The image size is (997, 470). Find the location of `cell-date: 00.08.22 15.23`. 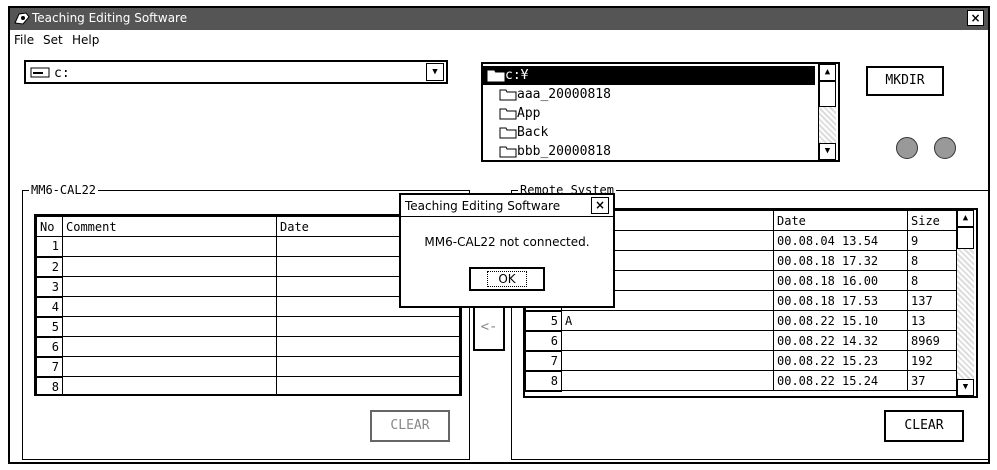

cell-date: 00.08.22 15.23 is located at coordinates (840, 360).